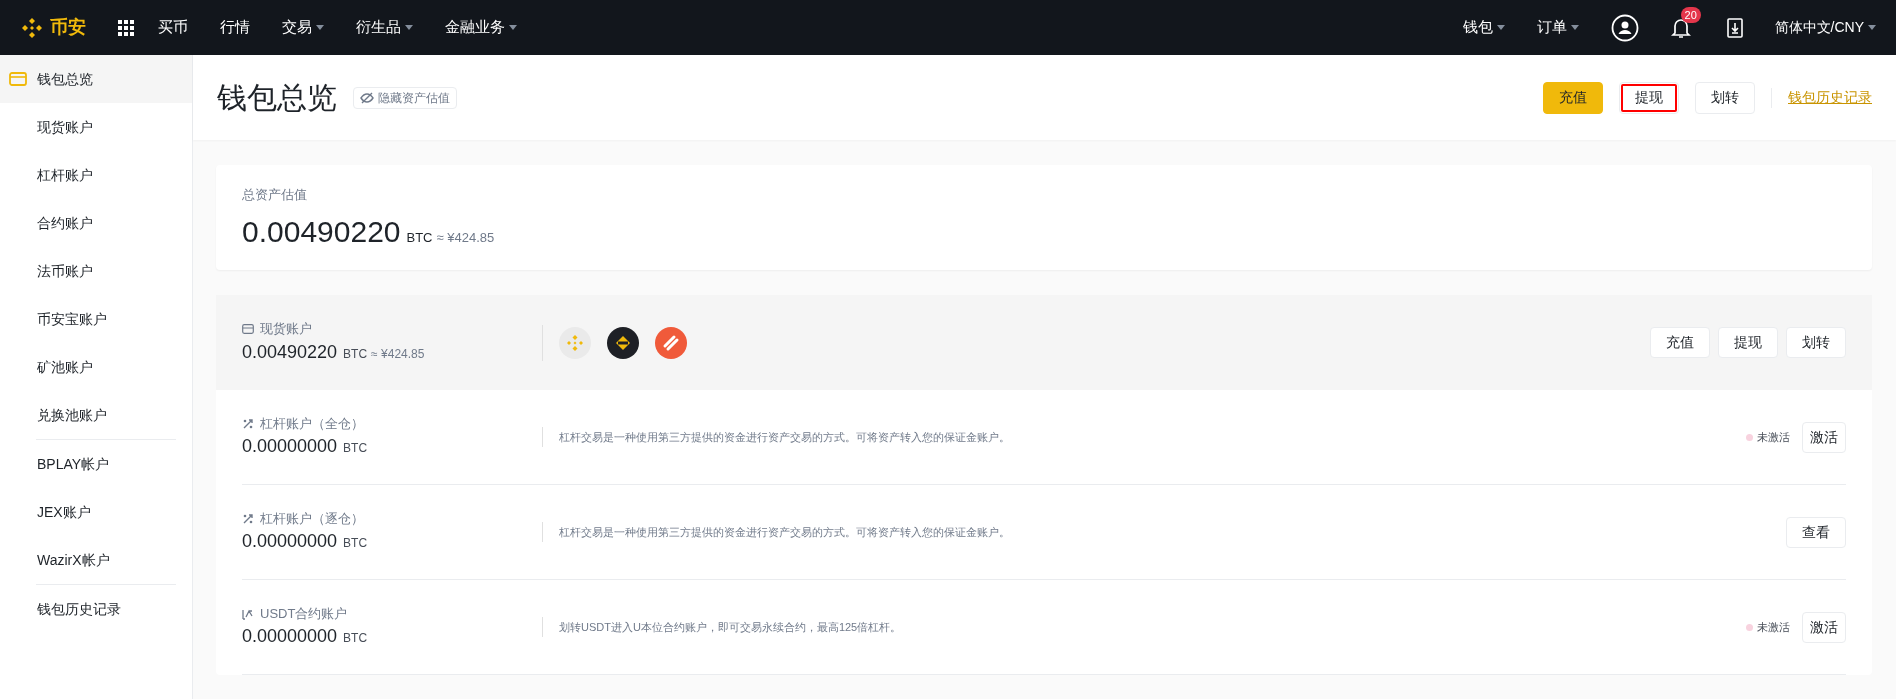 The width and height of the screenshot is (1896, 699). What do you see at coordinates (1734, 27) in the screenshot?
I see `download-icon` at bounding box center [1734, 27].